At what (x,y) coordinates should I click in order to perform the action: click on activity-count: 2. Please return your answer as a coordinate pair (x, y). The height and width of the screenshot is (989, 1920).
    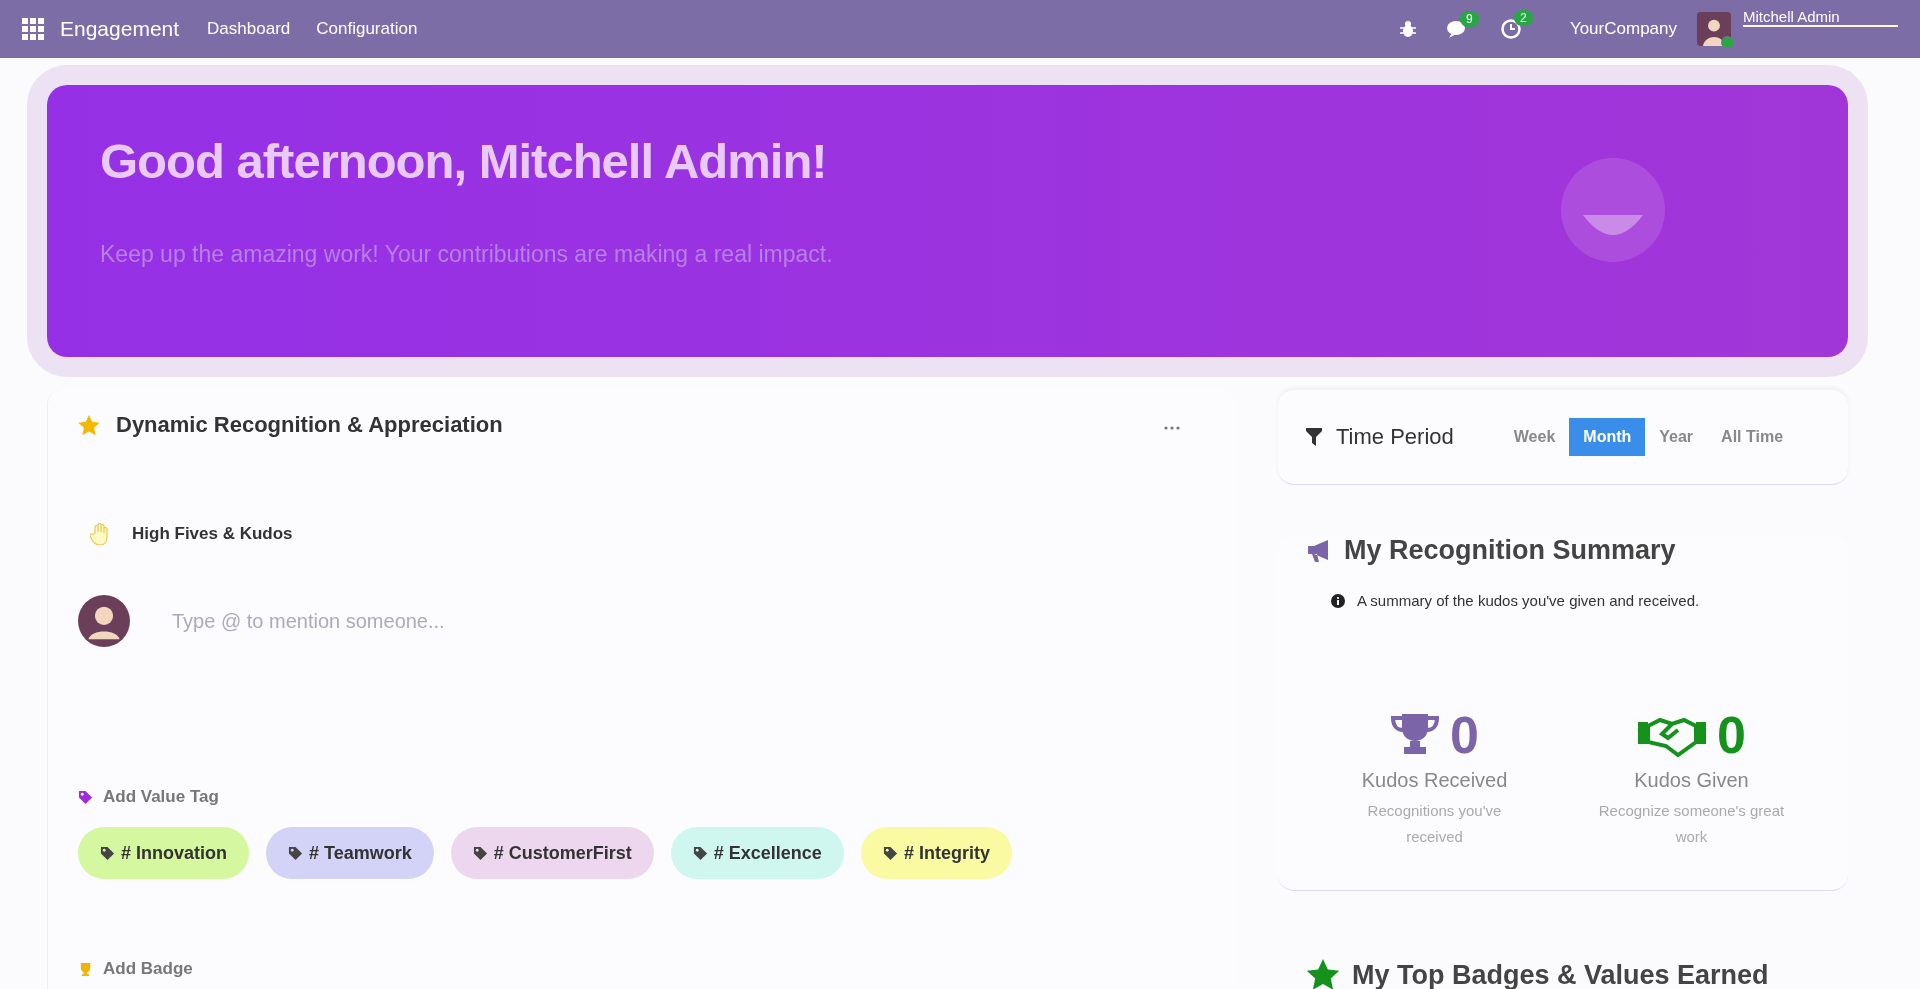
    Looking at the image, I should click on (1523, 18).